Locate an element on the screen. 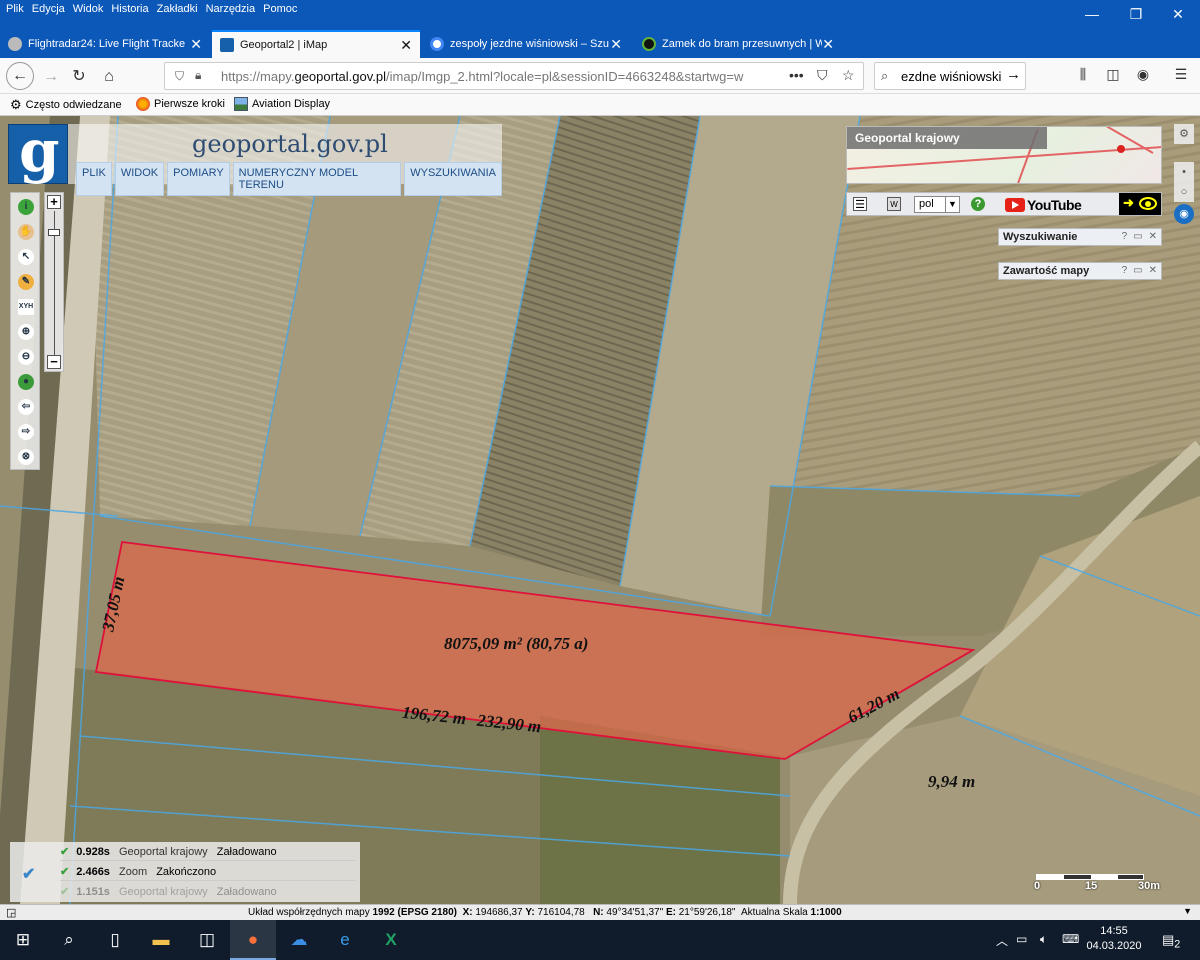 This screenshot has height=960, width=1200. menu-zakladki: Zakładki is located at coordinates (177, 9).